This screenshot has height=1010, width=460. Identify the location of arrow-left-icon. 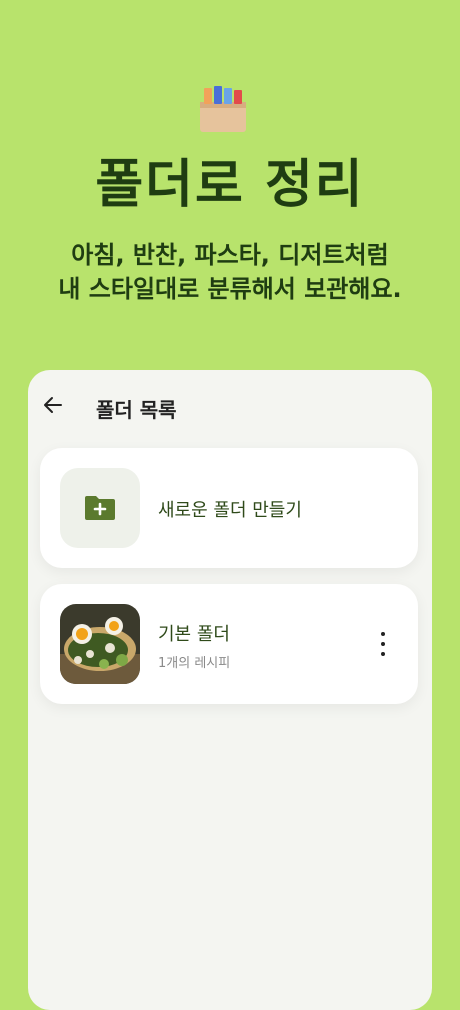
(55, 405).